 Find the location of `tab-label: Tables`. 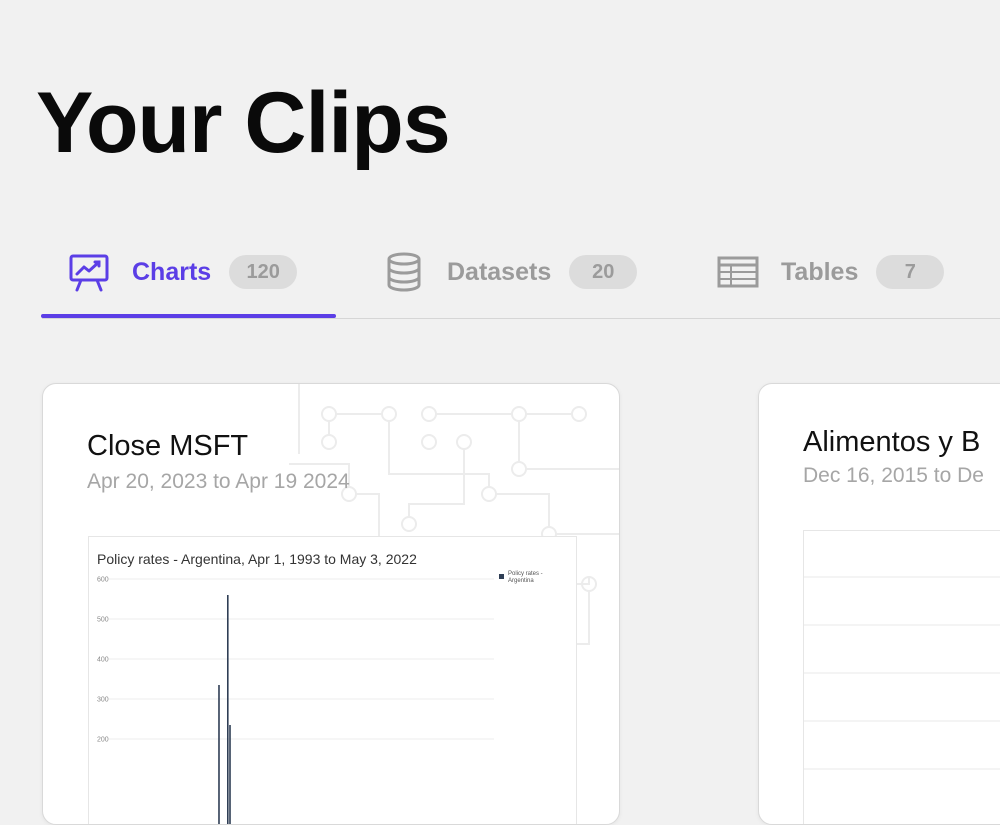

tab-label: Tables is located at coordinates (820, 271).